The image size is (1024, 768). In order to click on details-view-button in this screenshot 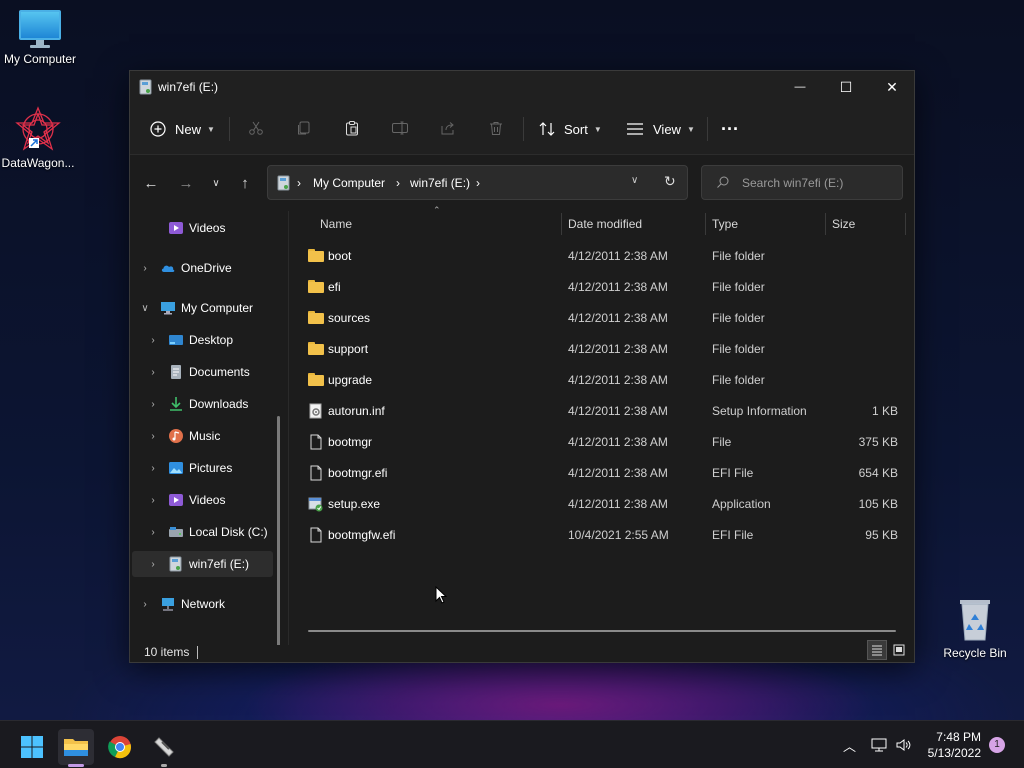, I will do `click(877, 650)`.